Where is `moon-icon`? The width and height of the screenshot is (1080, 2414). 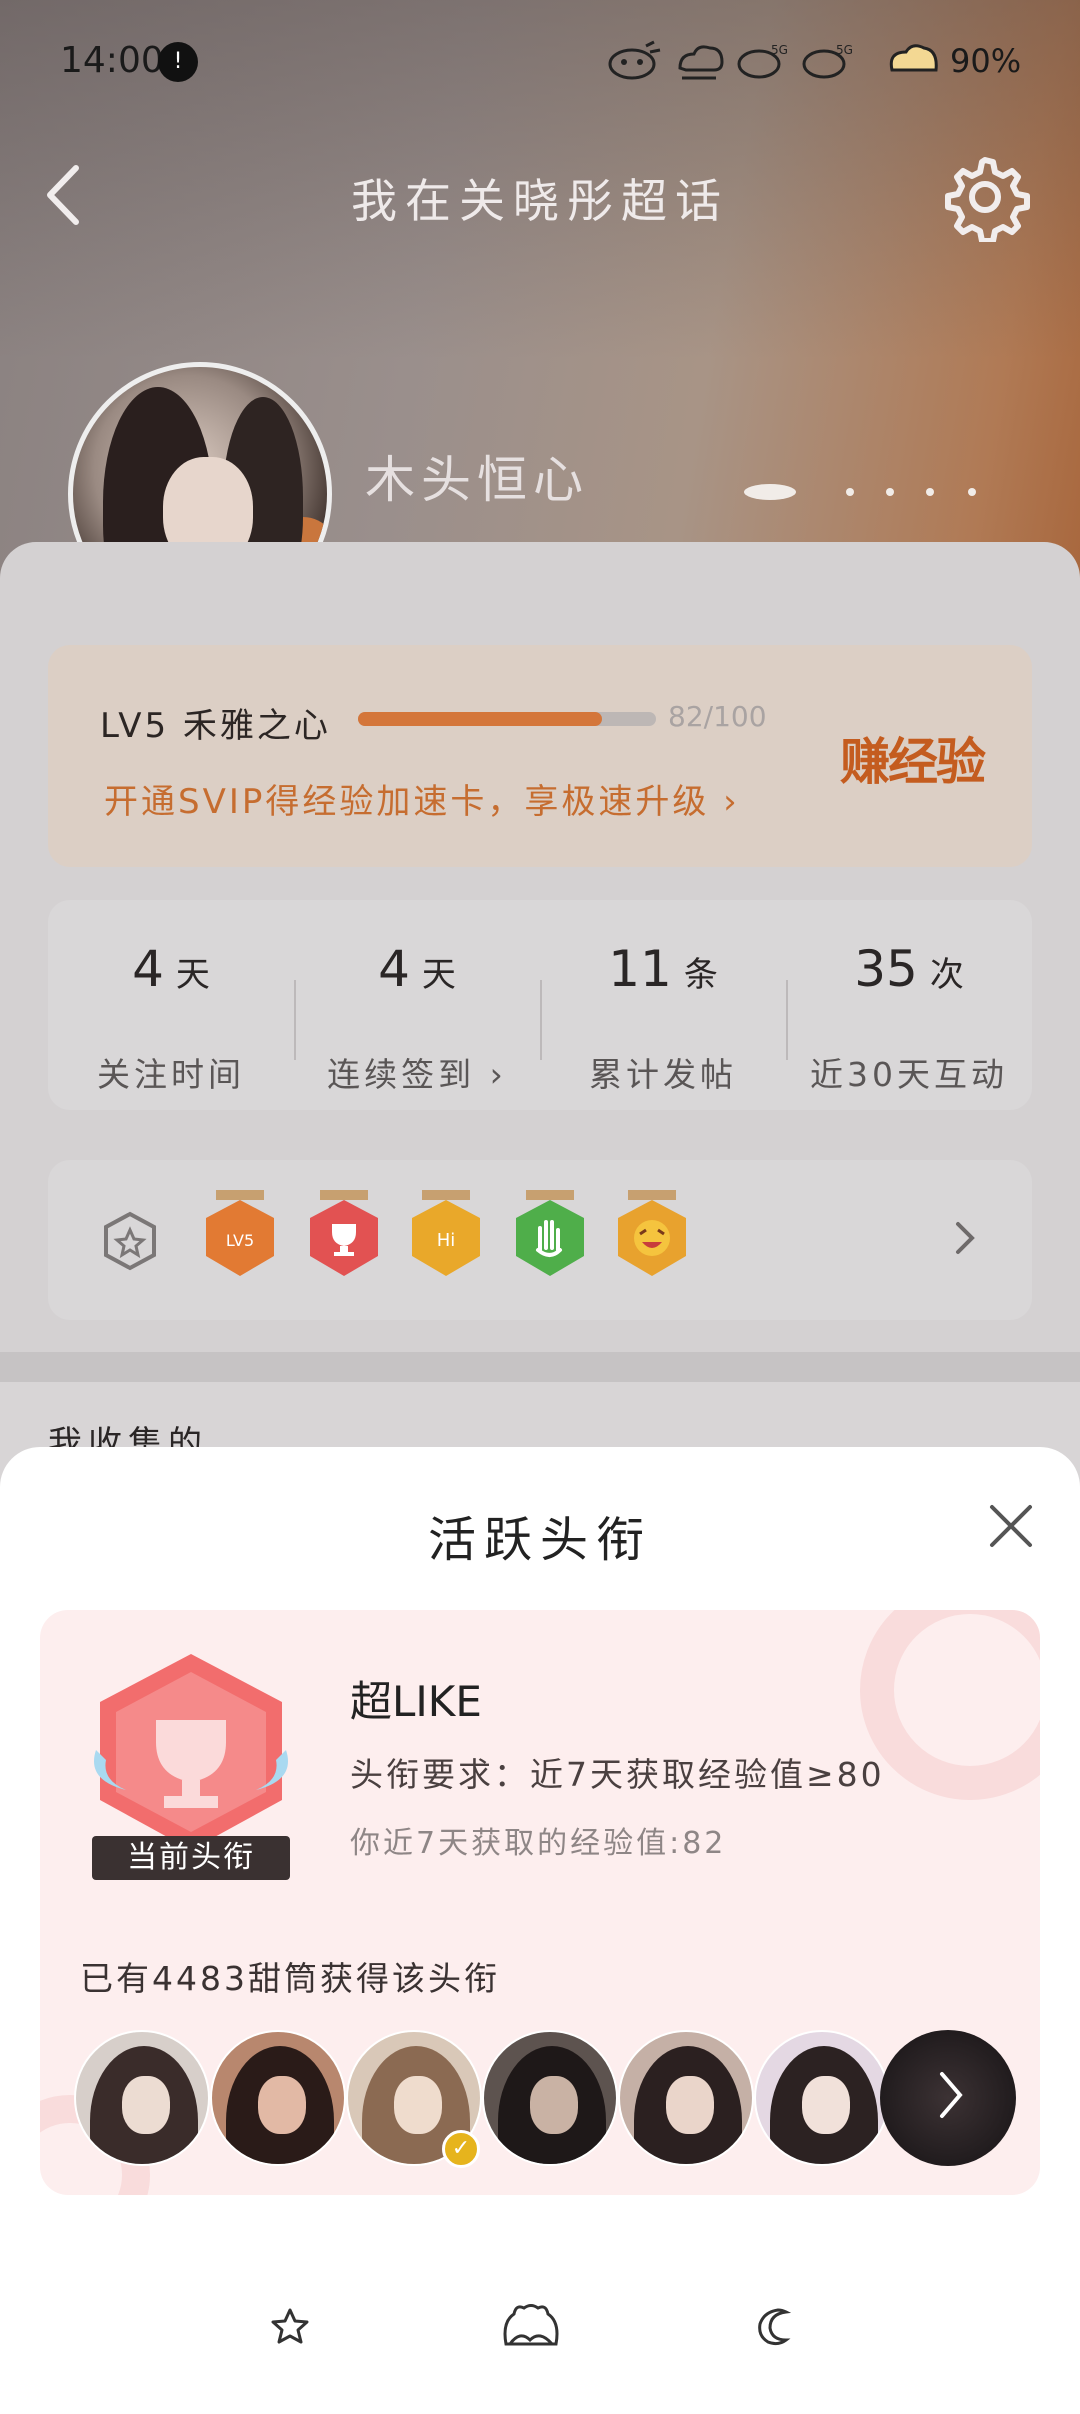 moon-icon is located at coordinates (776, 2326).